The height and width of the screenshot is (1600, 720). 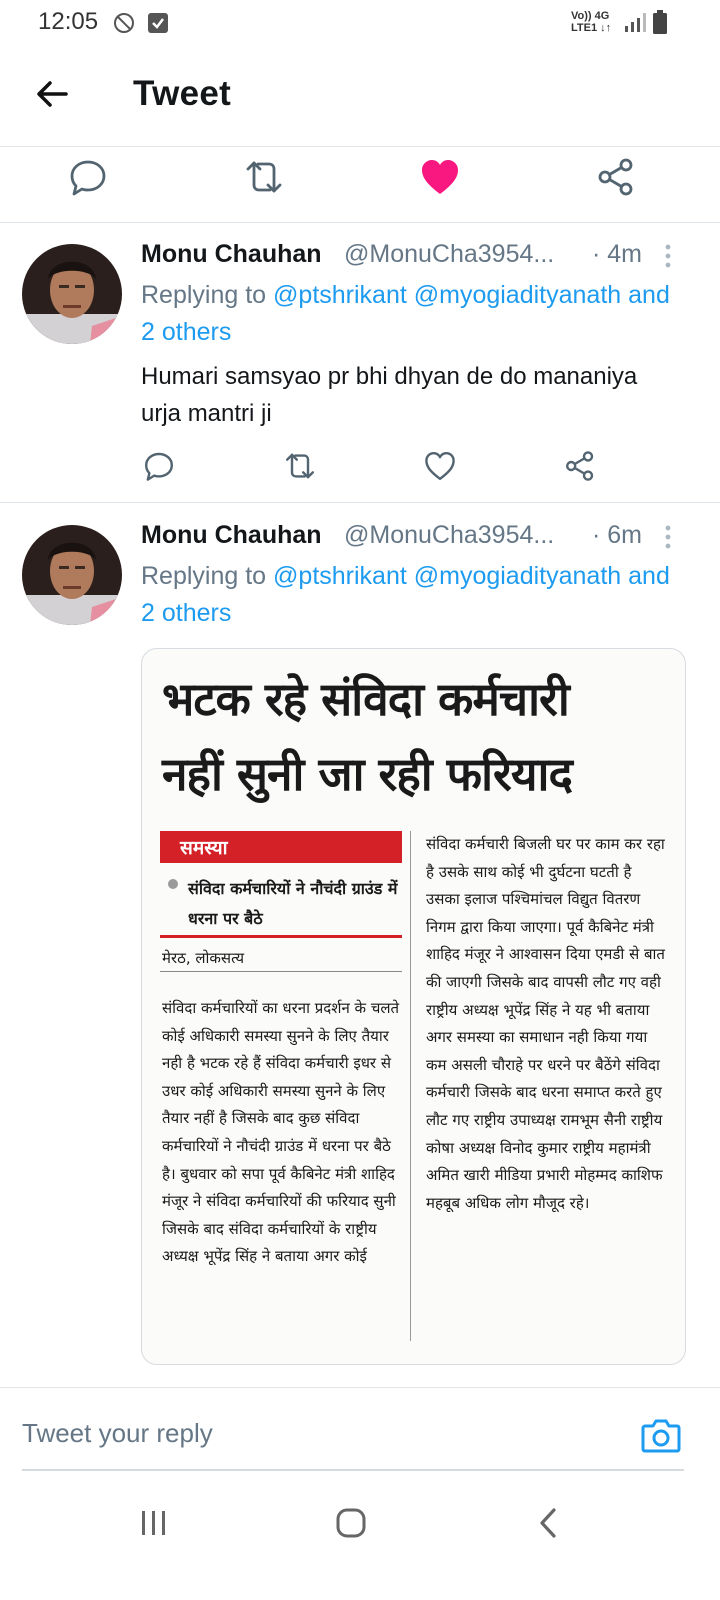 I want to click on tweet-timestamp: · 6m, so click(x=617, y=535).